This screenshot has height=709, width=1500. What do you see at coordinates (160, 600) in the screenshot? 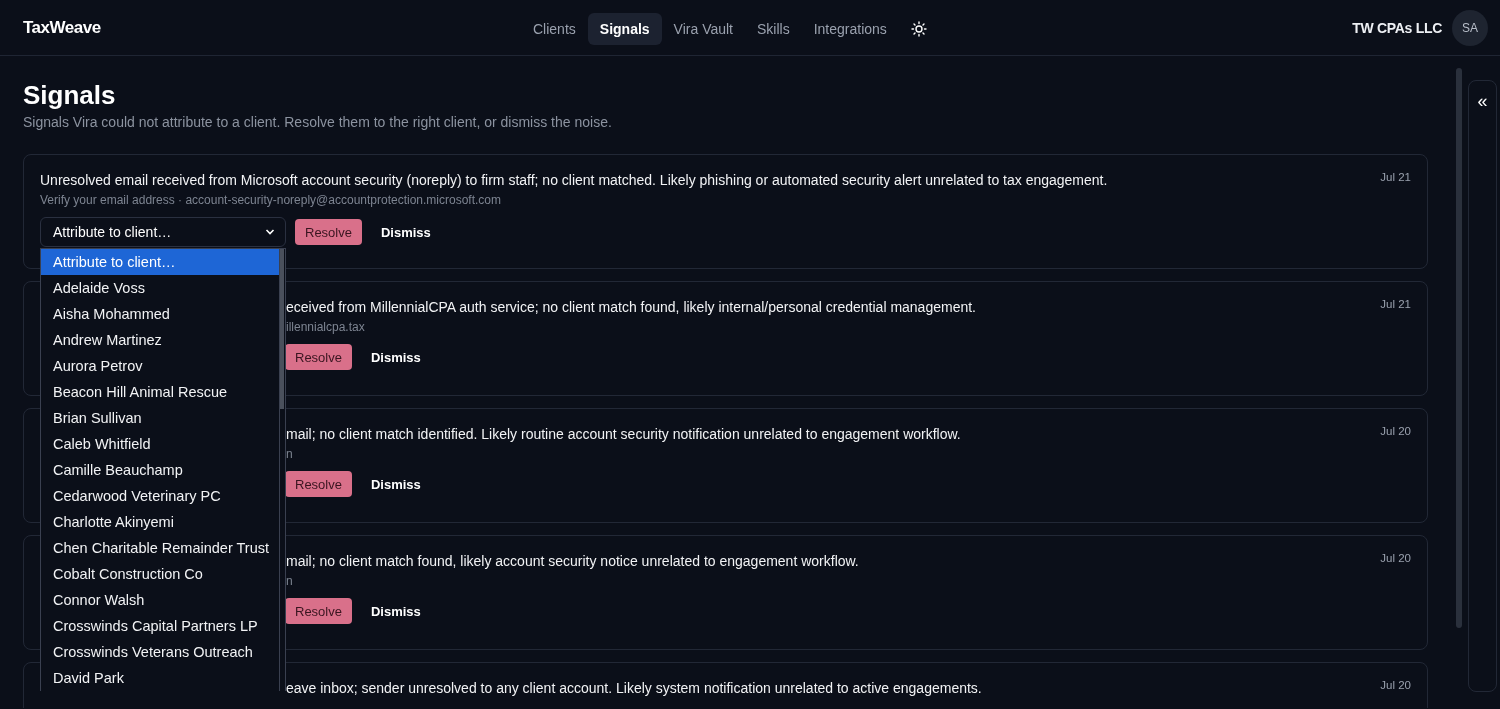
I see `dropdown-option: Connor Walsh` at bounding box center [160, 600].